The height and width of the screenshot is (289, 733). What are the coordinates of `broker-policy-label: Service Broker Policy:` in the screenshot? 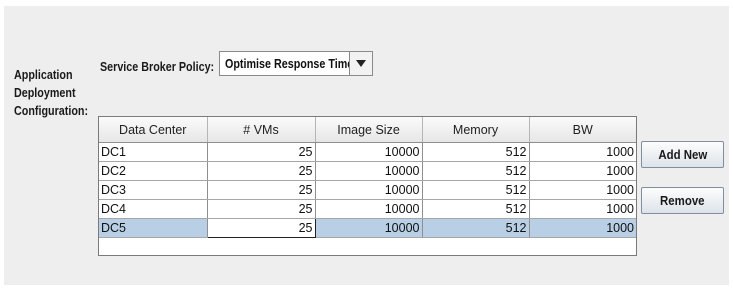 It's located at (157, 67).